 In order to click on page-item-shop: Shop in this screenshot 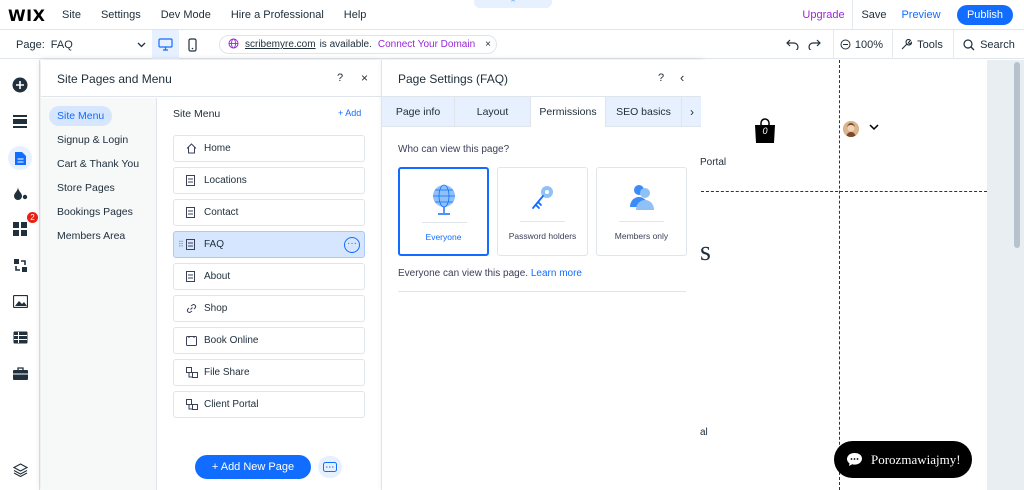, I will do `click(269, 308)`.